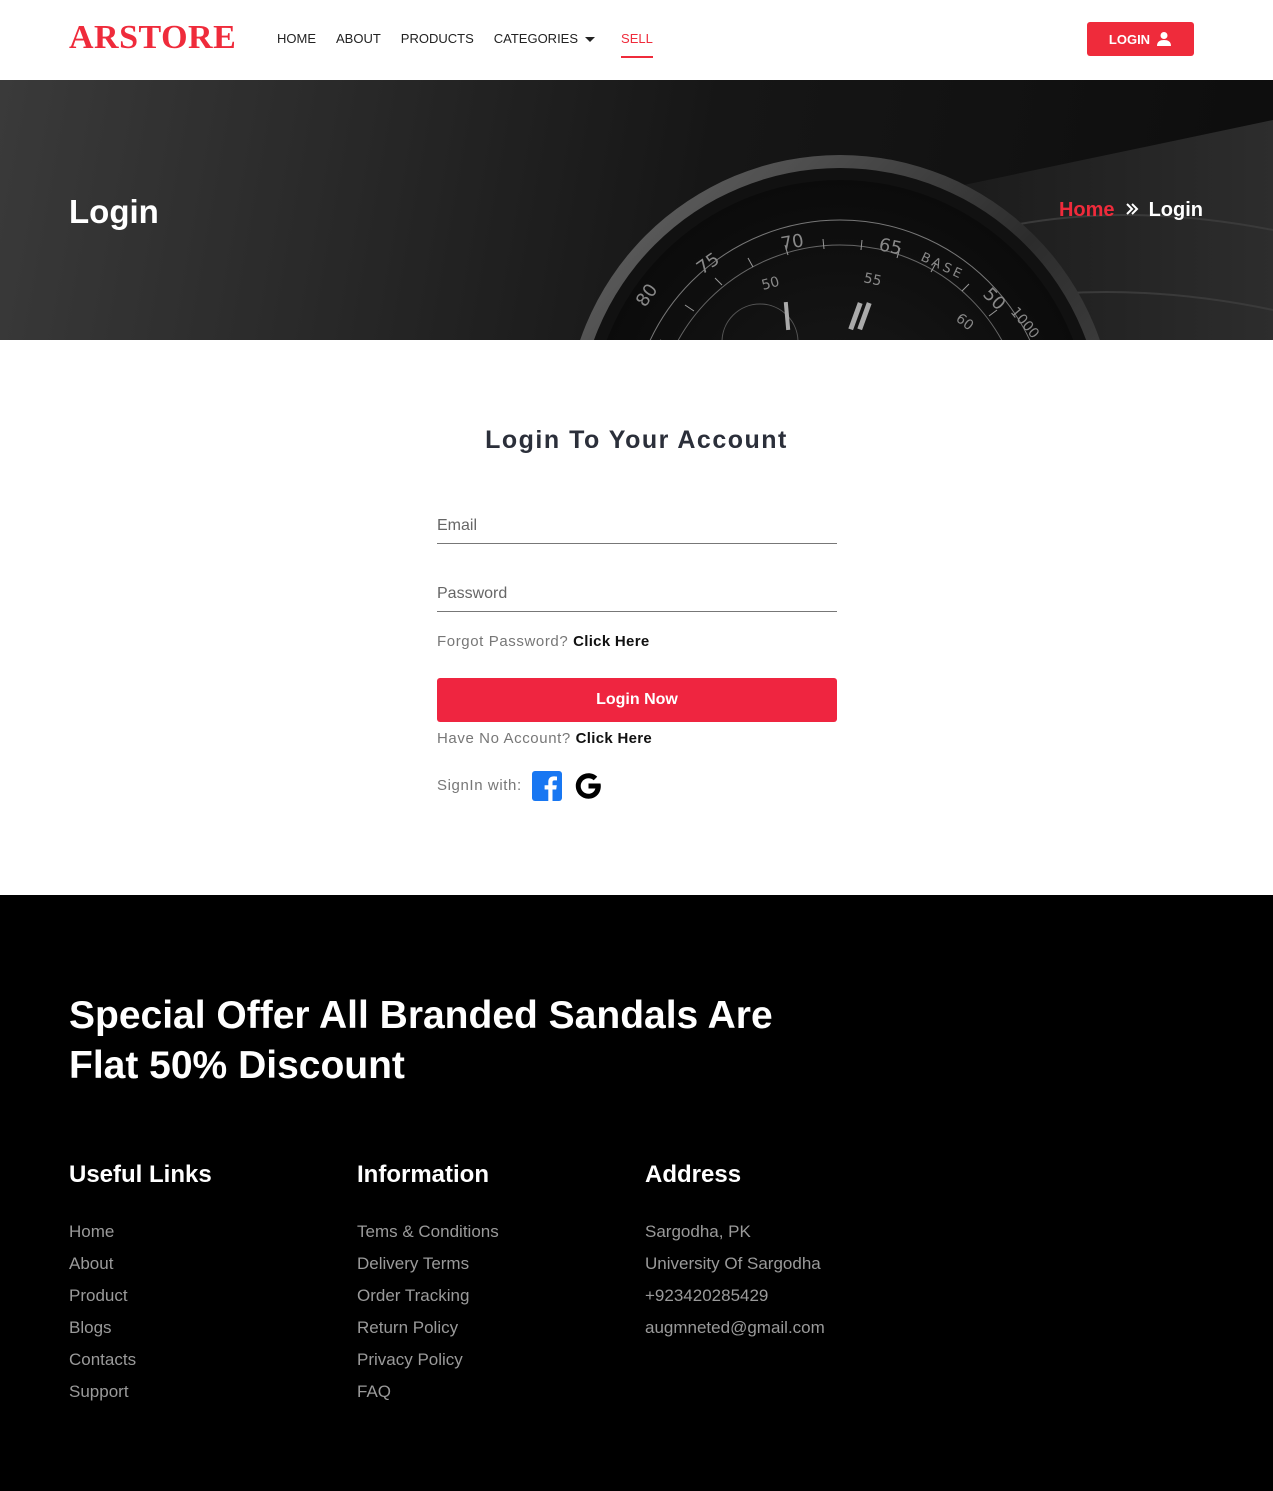  What do you see at coordinates (637, 700) in the screenshot?
I see `login-now-button: Login Now` at bounding box center [637, 700].